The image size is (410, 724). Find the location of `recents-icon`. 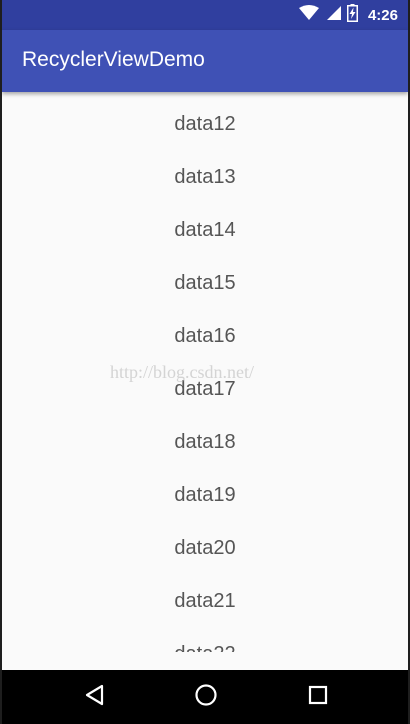

recents-icon is located at coordinates (318, 697).